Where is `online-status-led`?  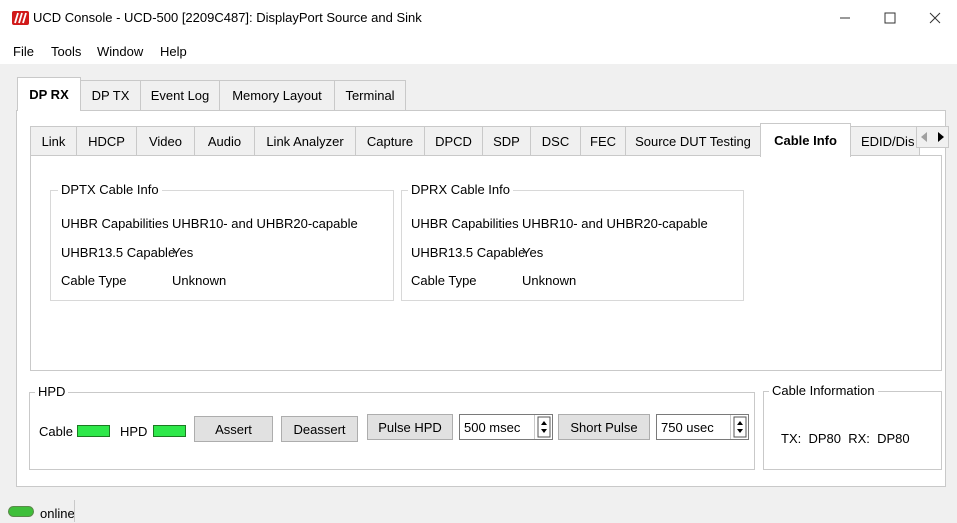 online-status-led is located at coordinates (21, 511).